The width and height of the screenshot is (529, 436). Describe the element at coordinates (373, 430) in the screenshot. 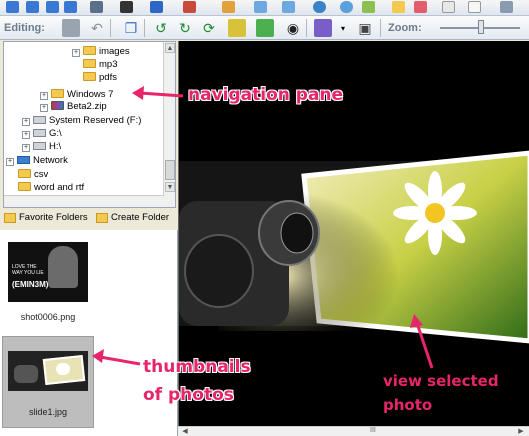

I see `scroll-grip: III` at that location.